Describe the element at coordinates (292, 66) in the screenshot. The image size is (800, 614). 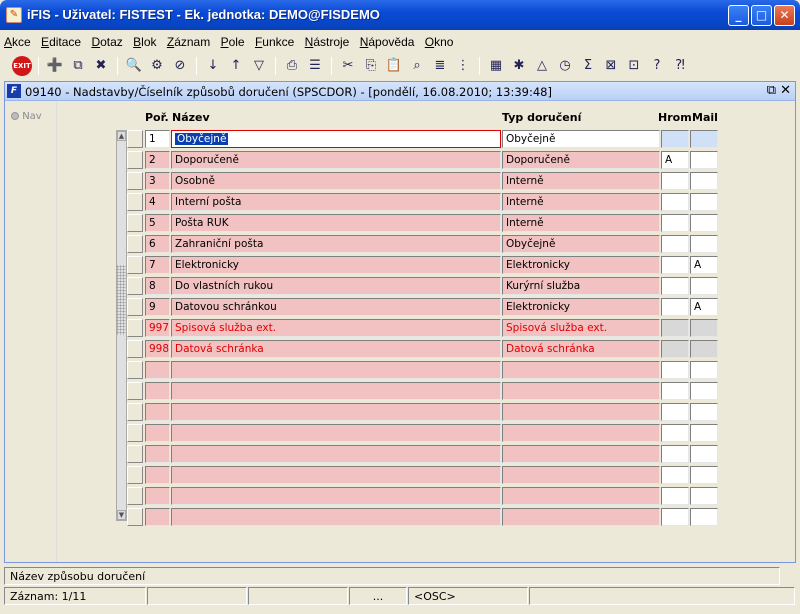
I see `print-icon: ⎙` at that location.